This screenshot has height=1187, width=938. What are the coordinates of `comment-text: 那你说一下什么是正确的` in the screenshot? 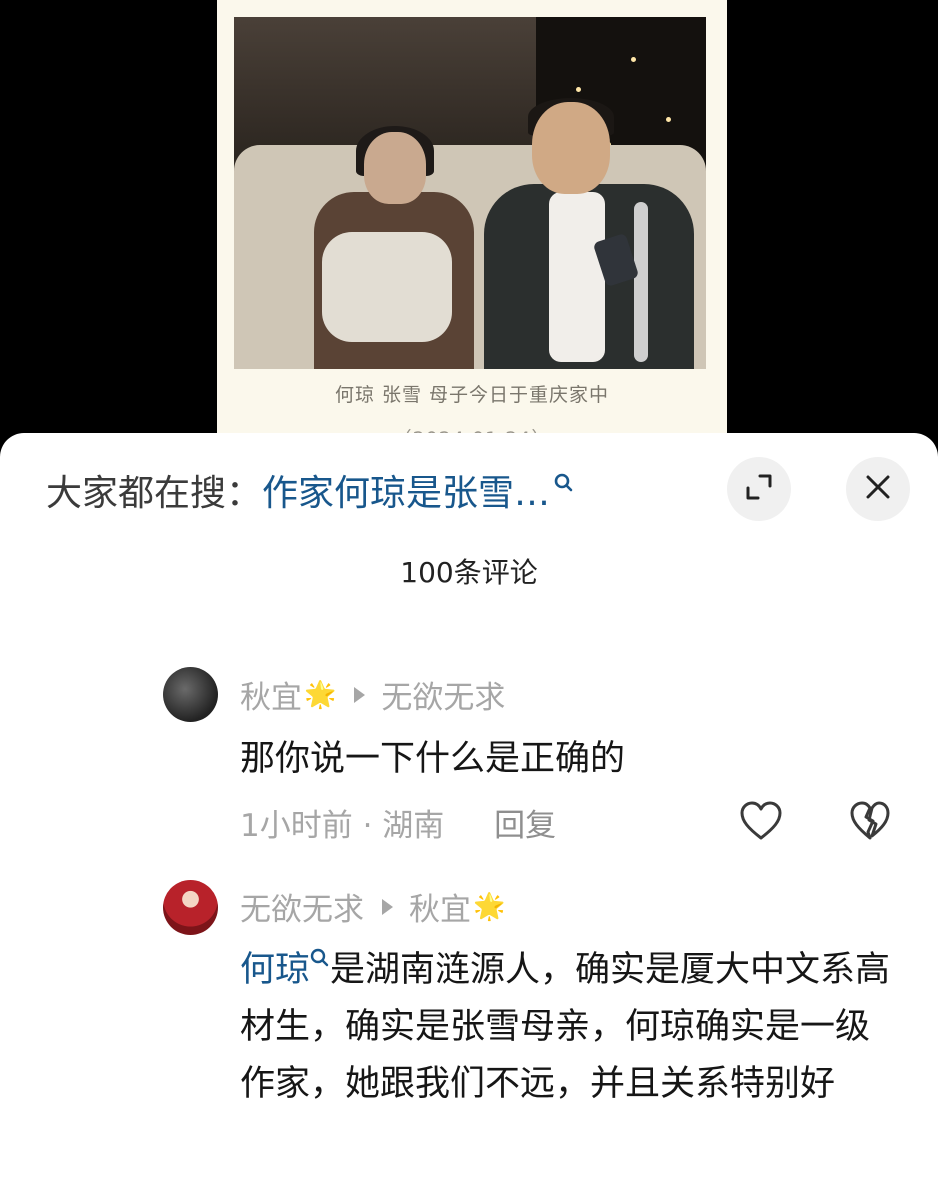 It's located at (433, 759).